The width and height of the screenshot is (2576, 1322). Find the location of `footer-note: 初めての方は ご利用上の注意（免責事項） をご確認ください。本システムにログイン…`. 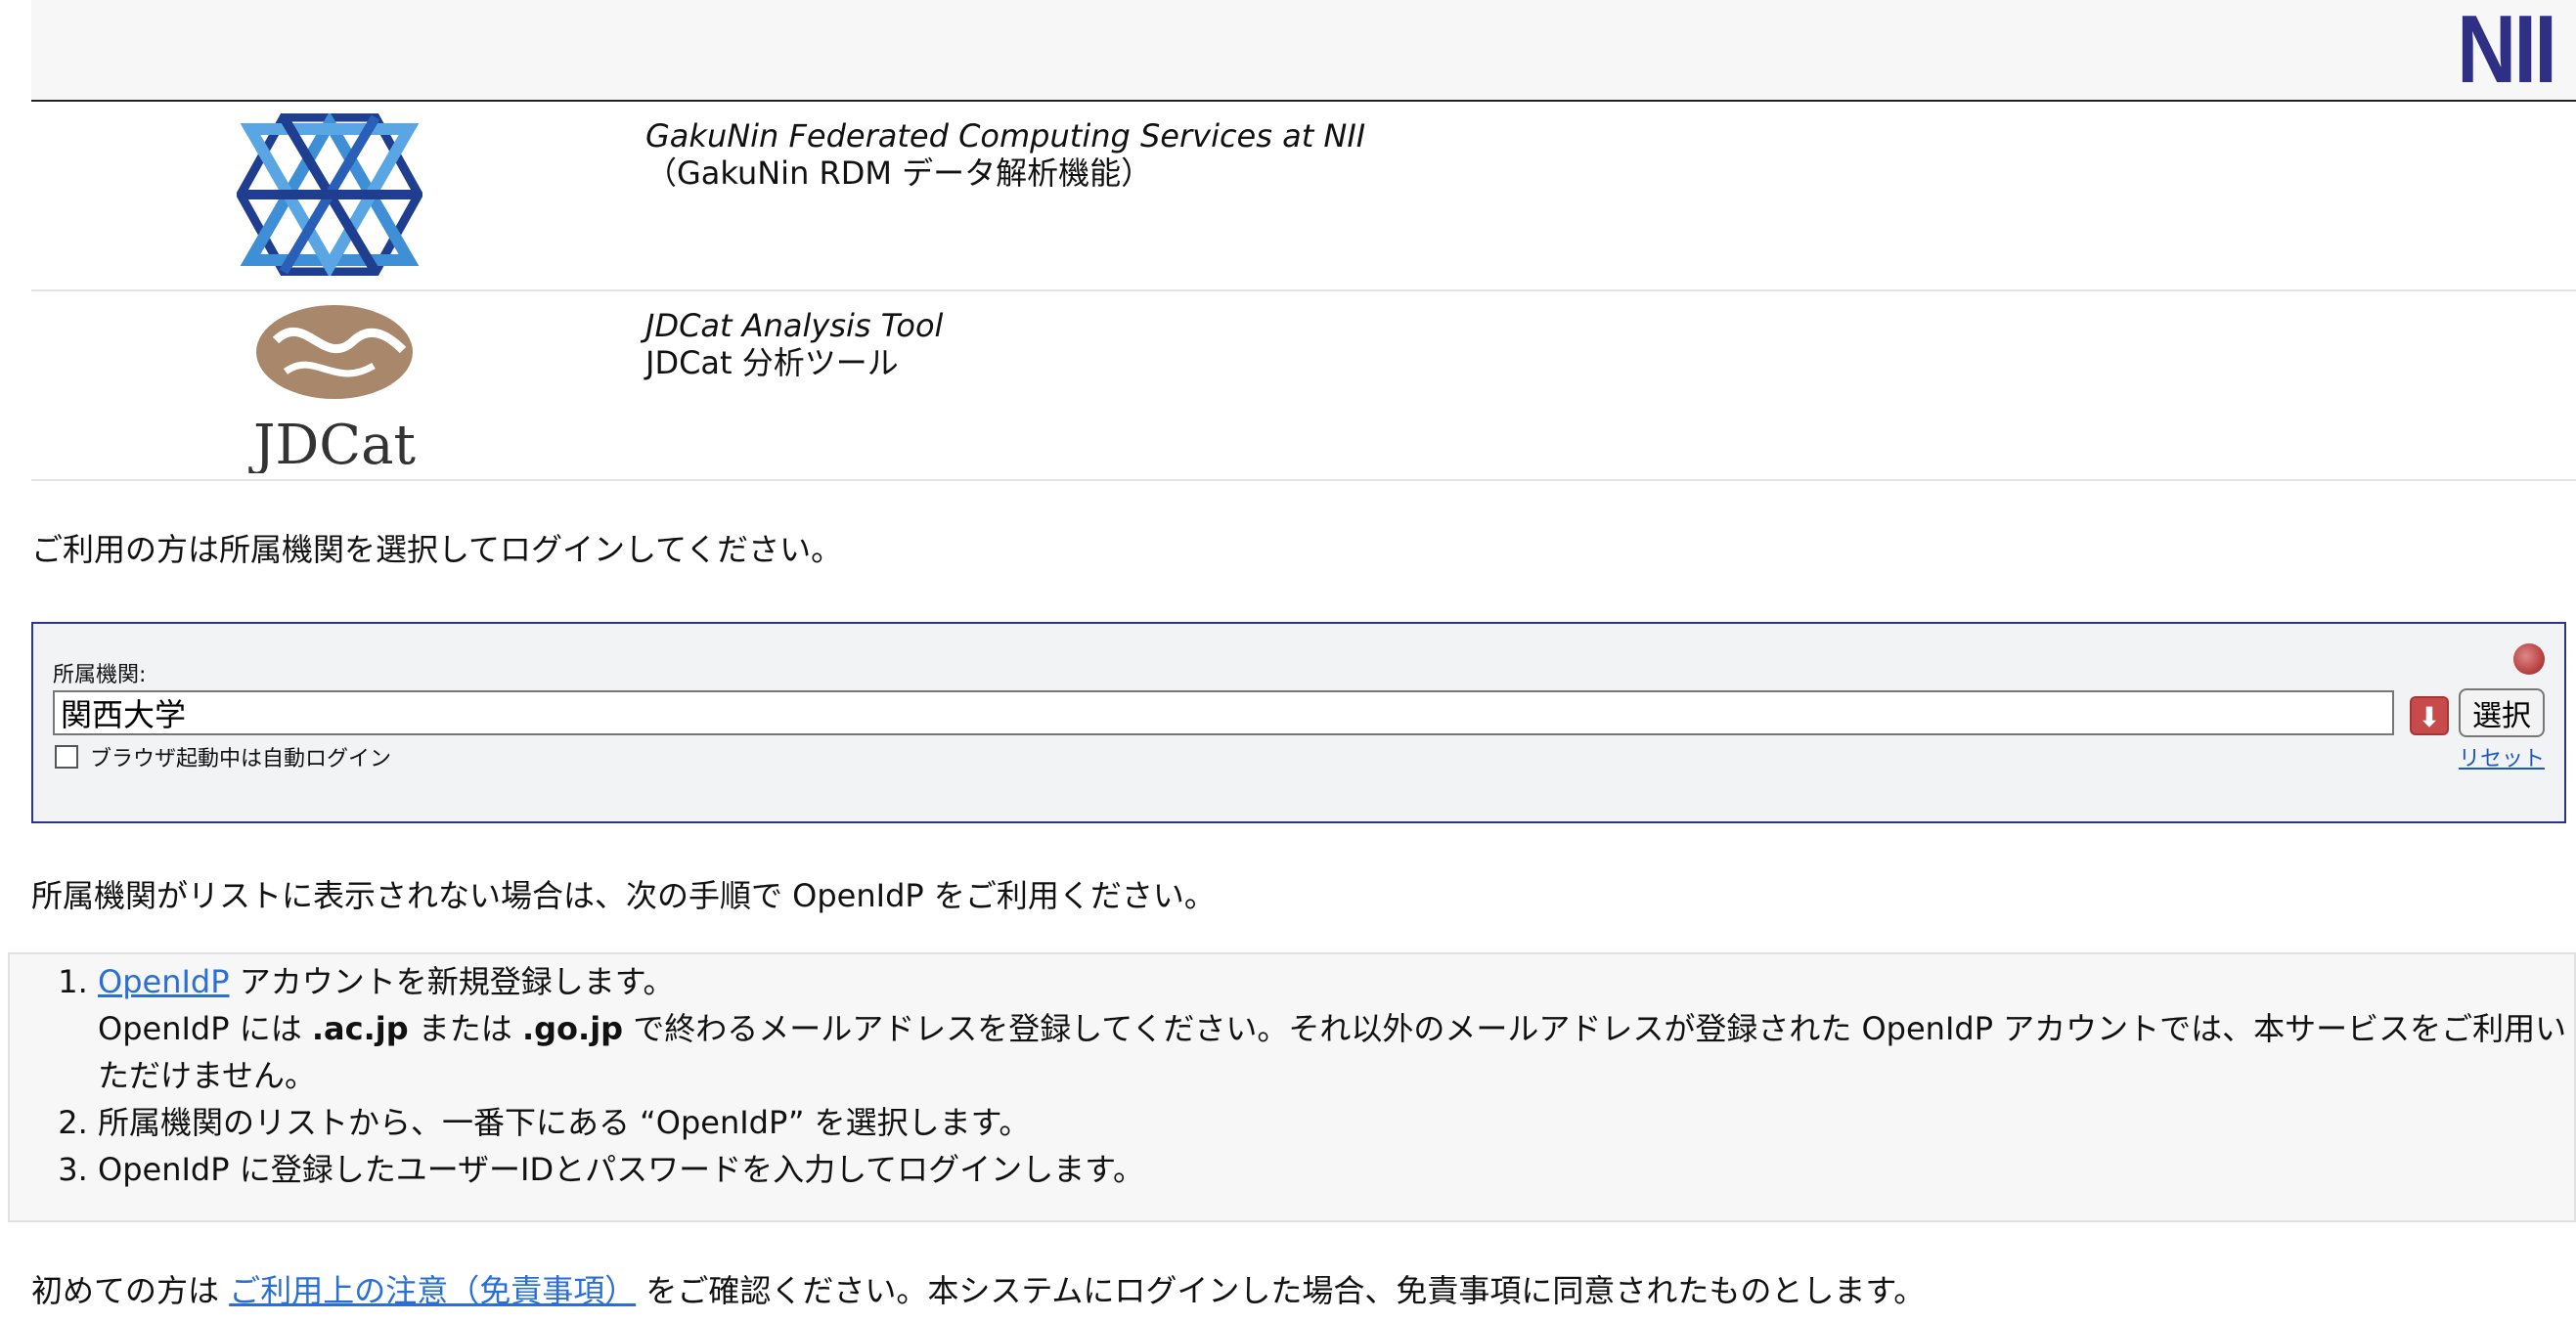

footer-note: 初めての方は ご利用上の注意（免責事項） をご確認ください。本システムにログイン… is located at coordinates (978, 1290).